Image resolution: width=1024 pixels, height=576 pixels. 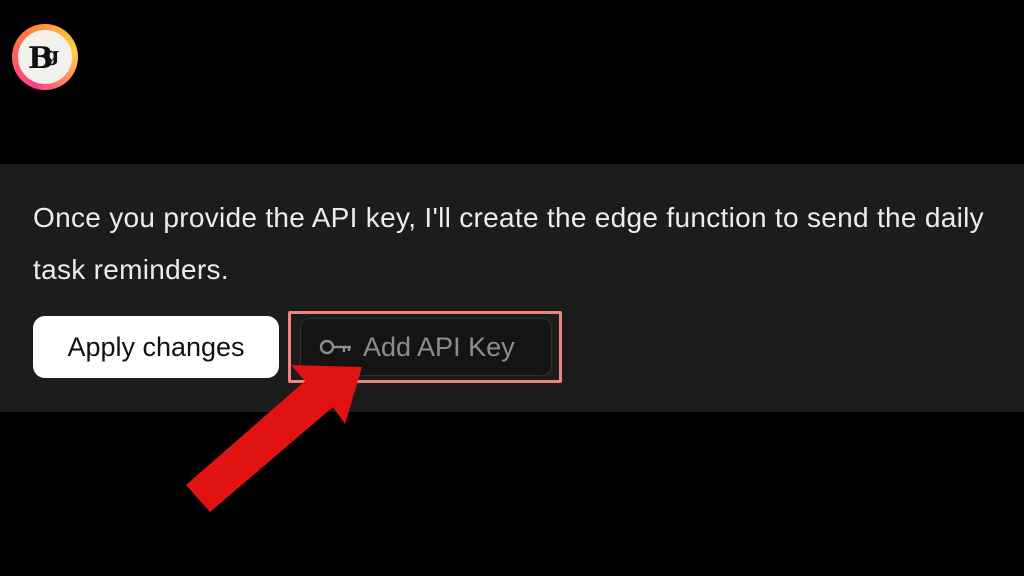 I want to click on bg-logo-icon: B g, so click(x=45, y=57).